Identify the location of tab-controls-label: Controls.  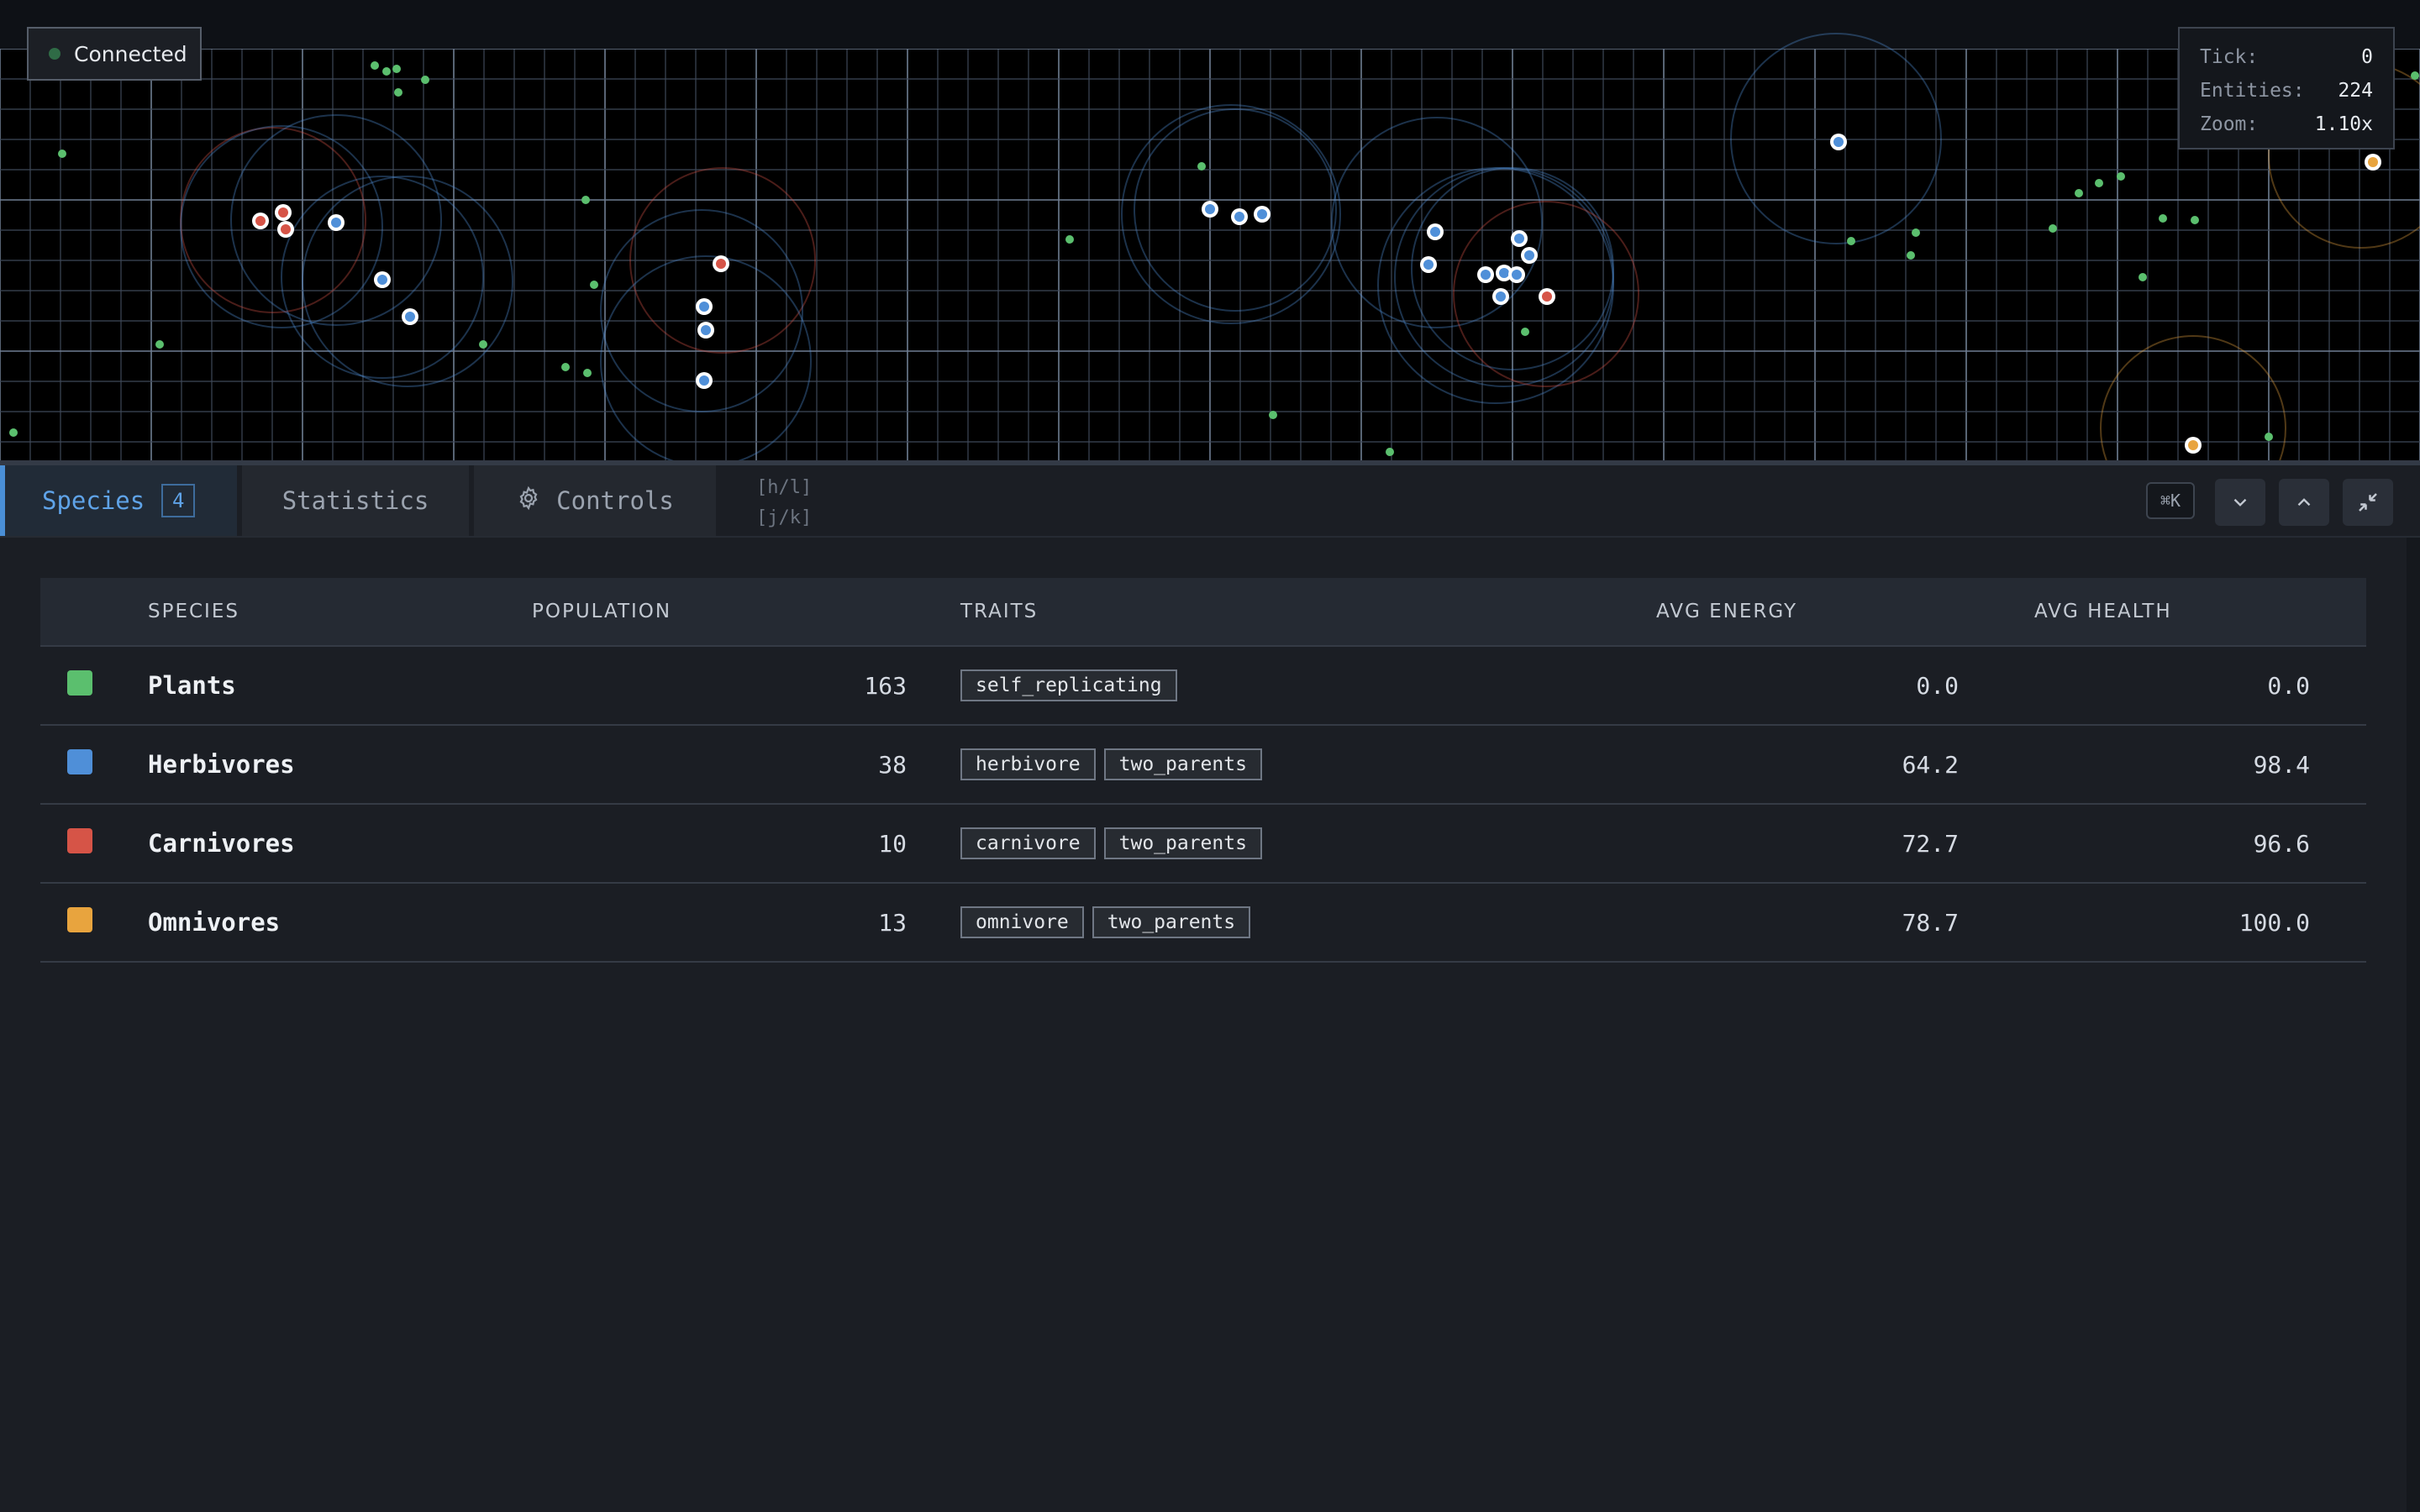
(615, 500).